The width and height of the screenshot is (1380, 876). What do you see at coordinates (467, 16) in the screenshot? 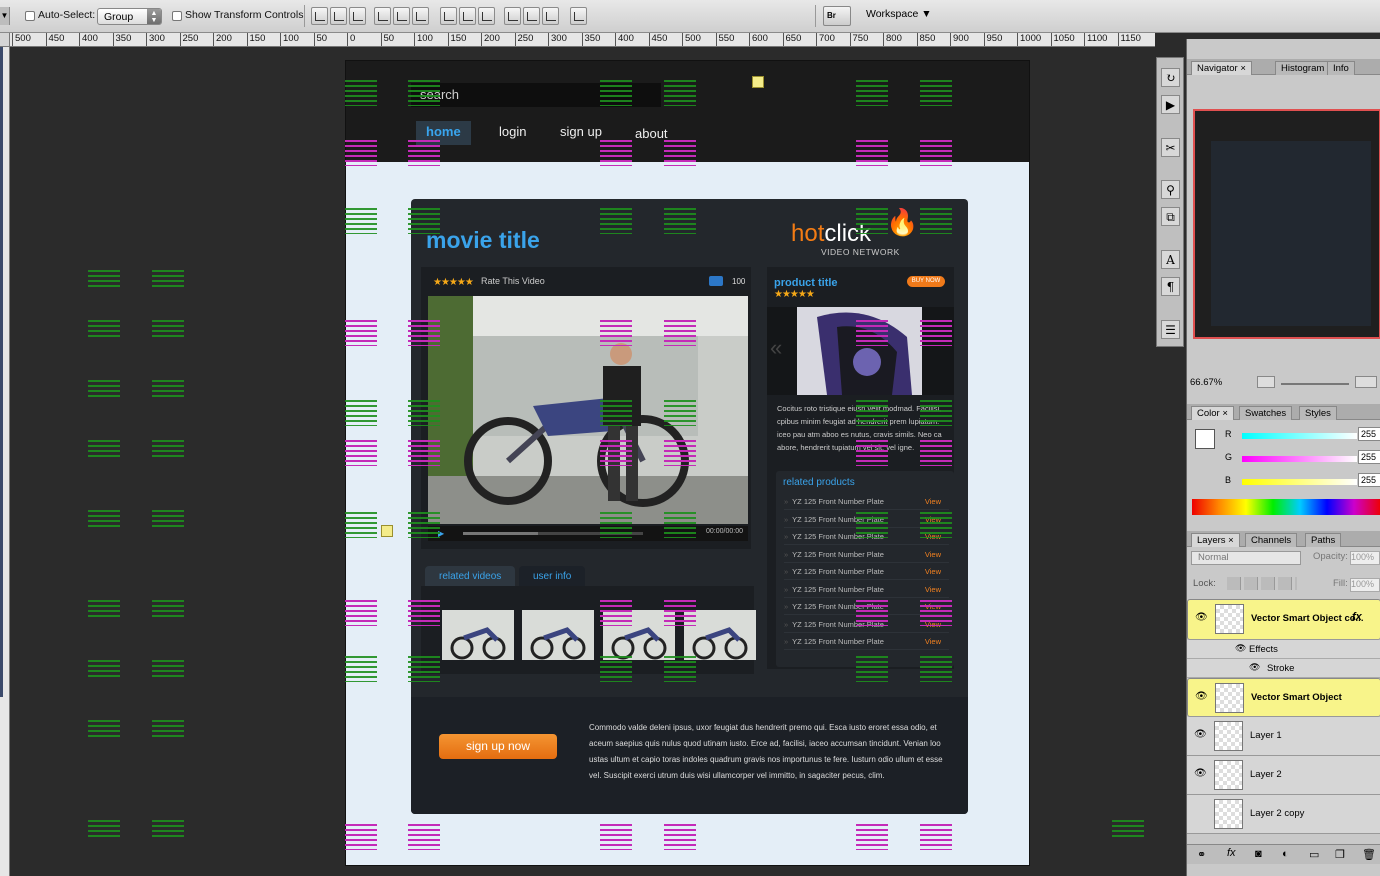
I see `distribute-vcenter-button` at bounding box center [467, 16].